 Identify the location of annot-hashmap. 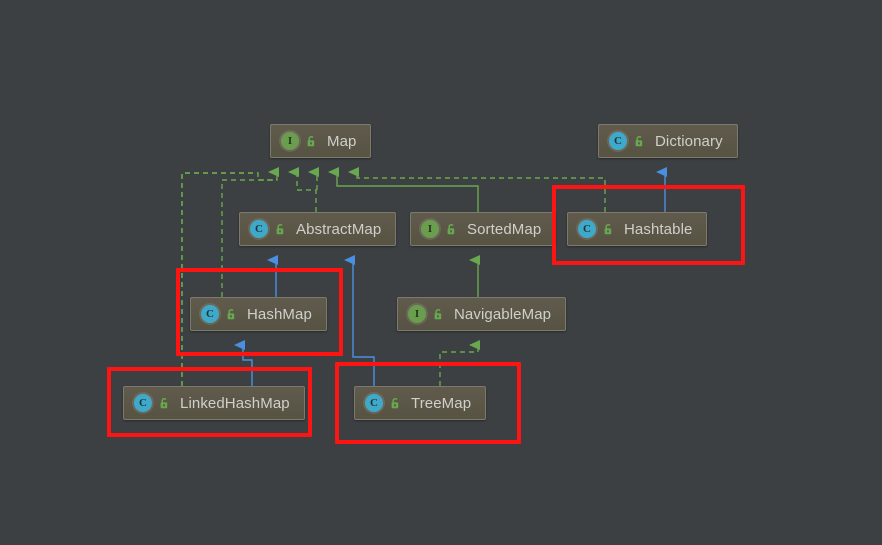
(259, 312).